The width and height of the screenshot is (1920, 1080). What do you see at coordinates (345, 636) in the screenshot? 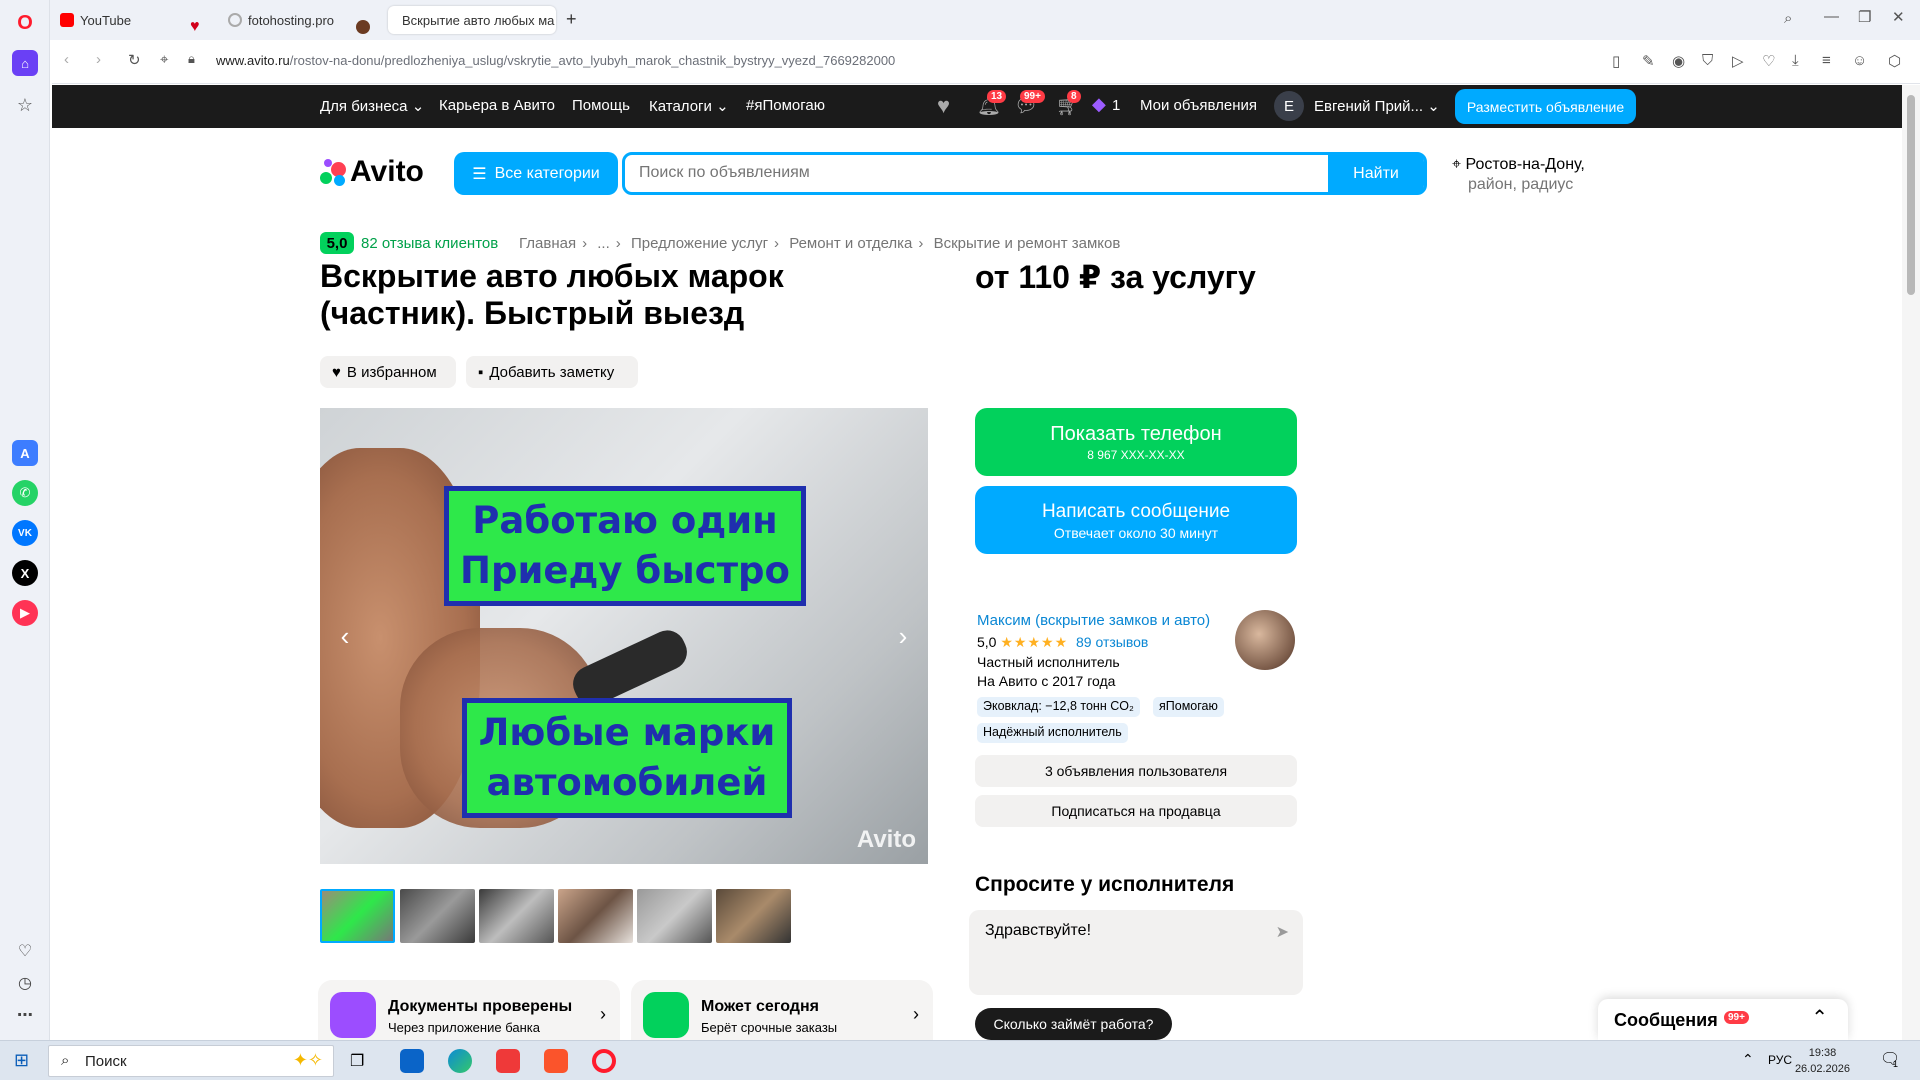
I see `gallery-prev-arrow: ‹` at bounding box center [345, 636].